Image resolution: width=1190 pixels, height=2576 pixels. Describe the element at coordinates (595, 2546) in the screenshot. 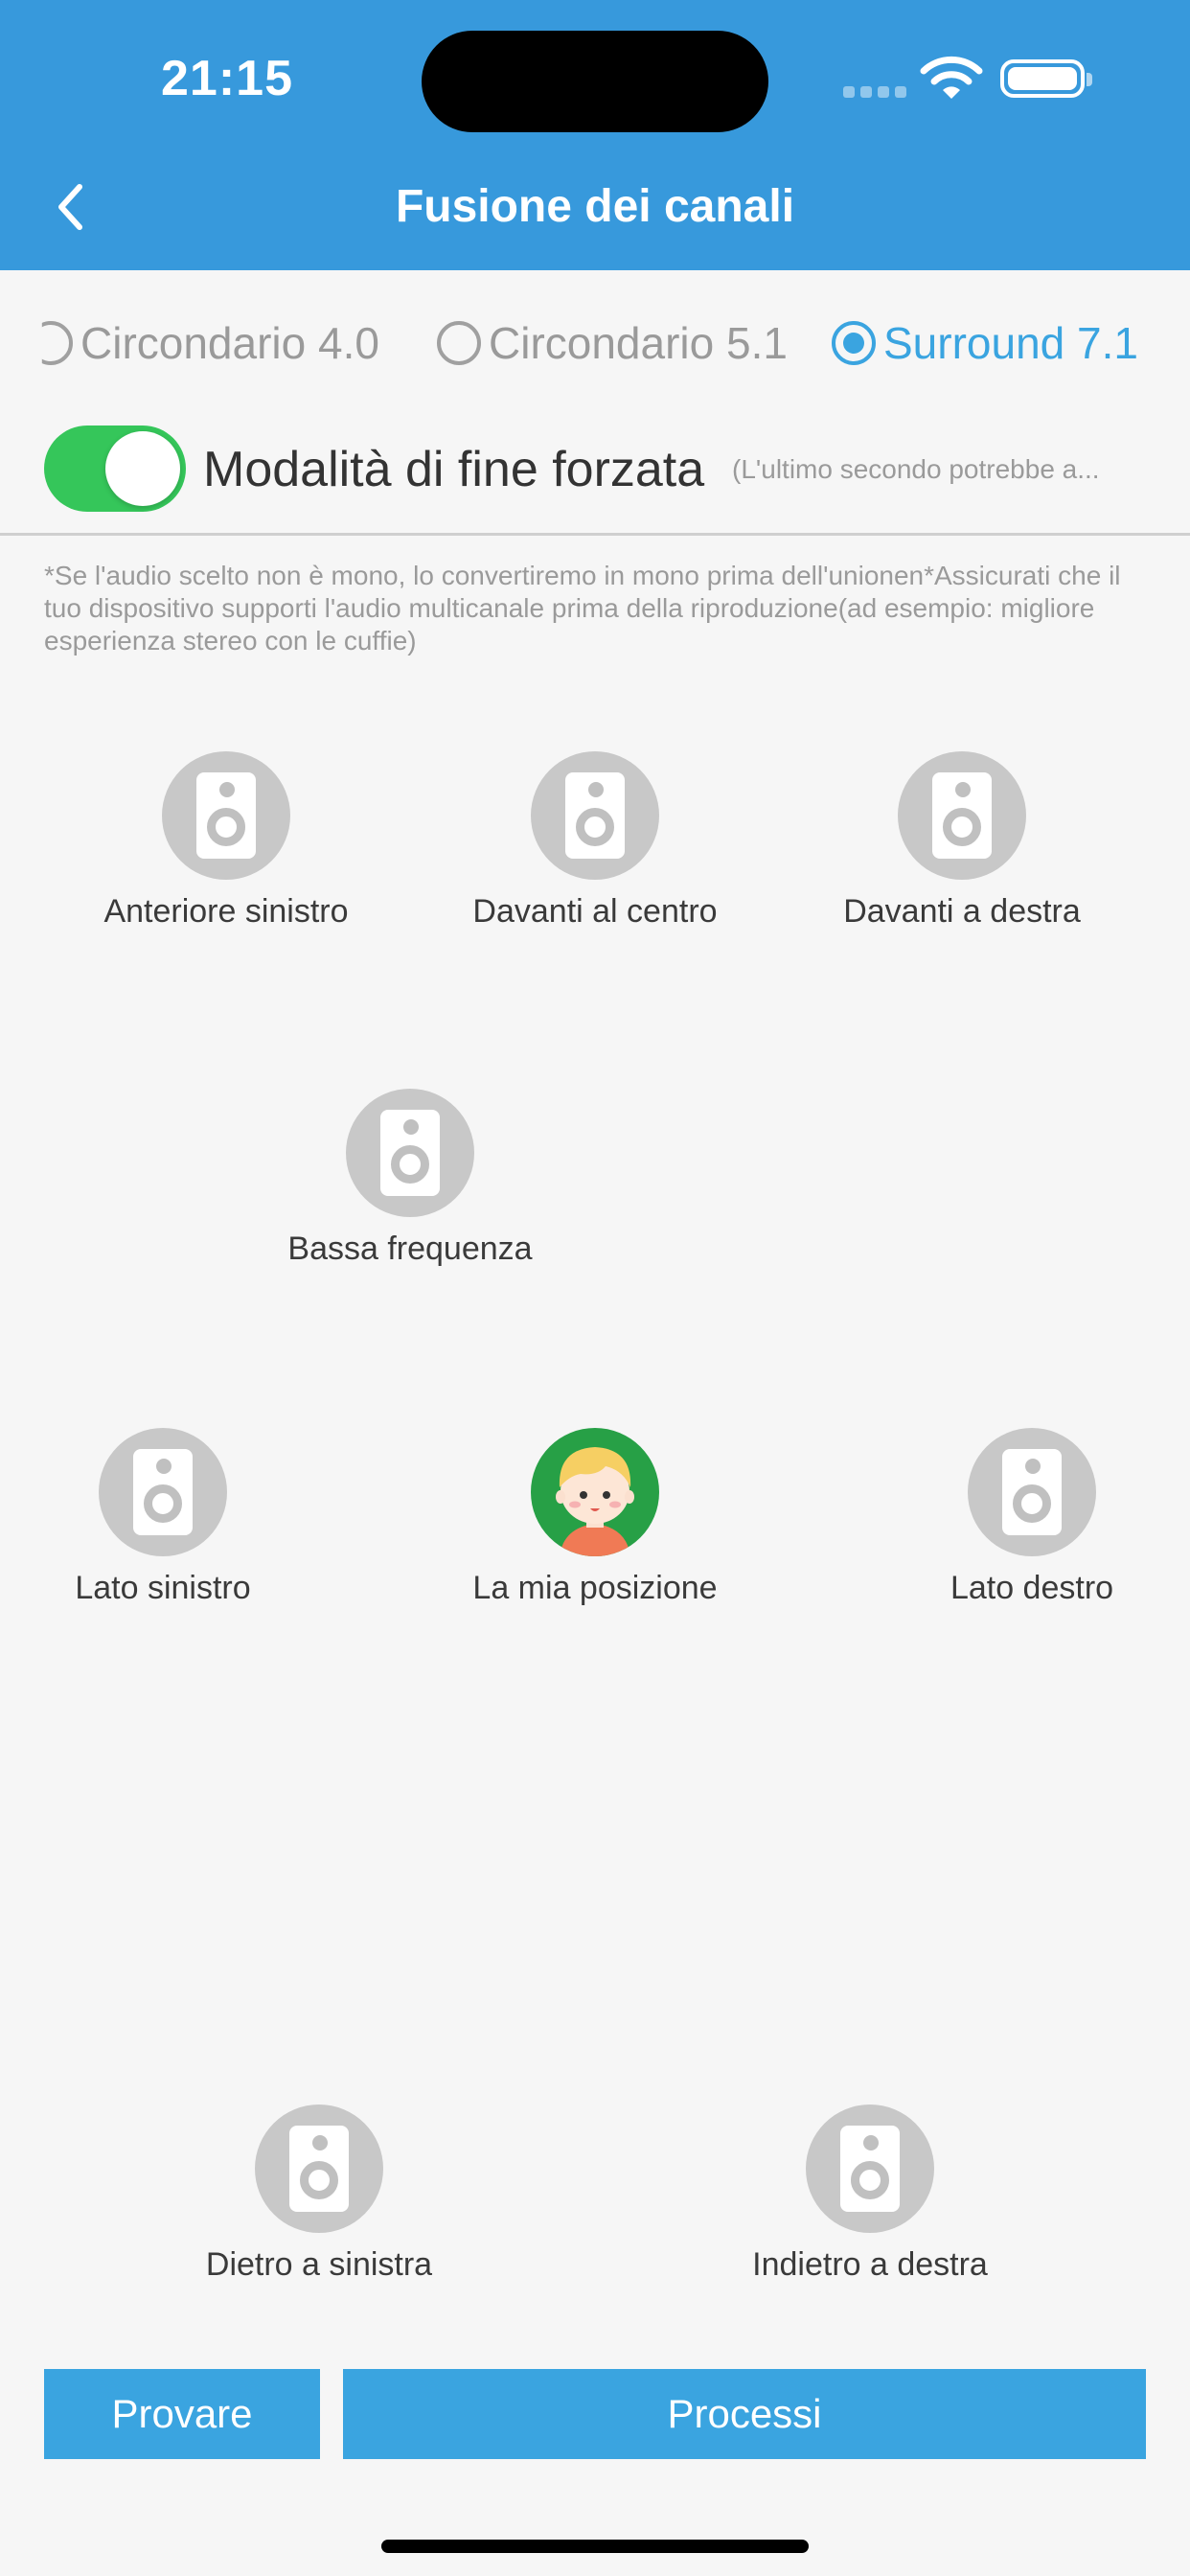

I see `home-indicator` at that location.